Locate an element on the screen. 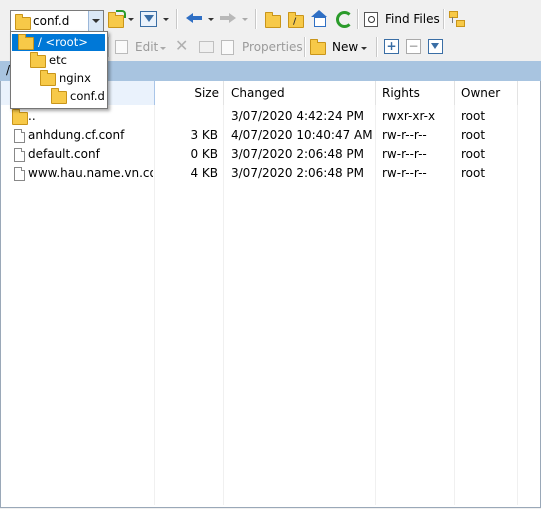 The image size is (541, 509). column-header-changed-label: Changed is located at coordinates (258, 93).